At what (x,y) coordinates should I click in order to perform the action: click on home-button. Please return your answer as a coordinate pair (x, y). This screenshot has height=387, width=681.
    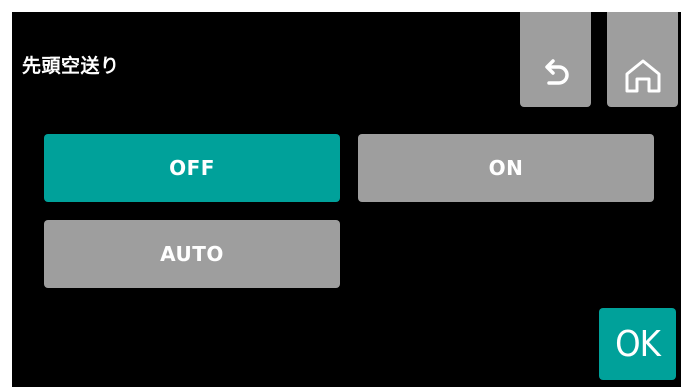
    Looking at the image, I should click on (642, 59).